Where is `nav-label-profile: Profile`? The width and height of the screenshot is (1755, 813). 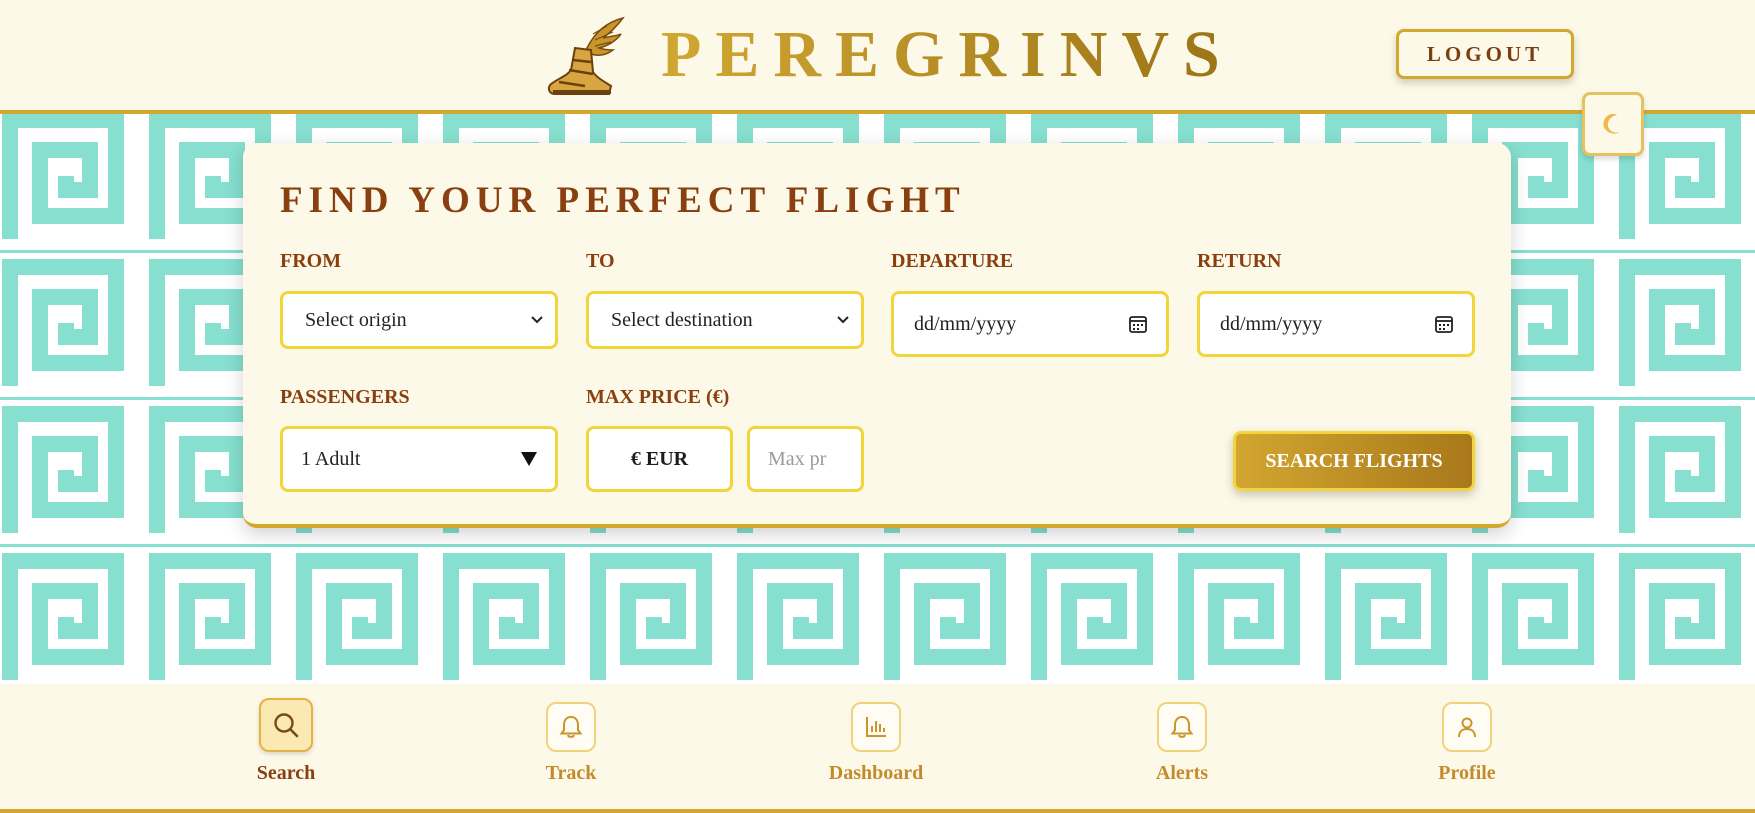 nav-label-profile: Profile is located at coordinates (1467, 773).